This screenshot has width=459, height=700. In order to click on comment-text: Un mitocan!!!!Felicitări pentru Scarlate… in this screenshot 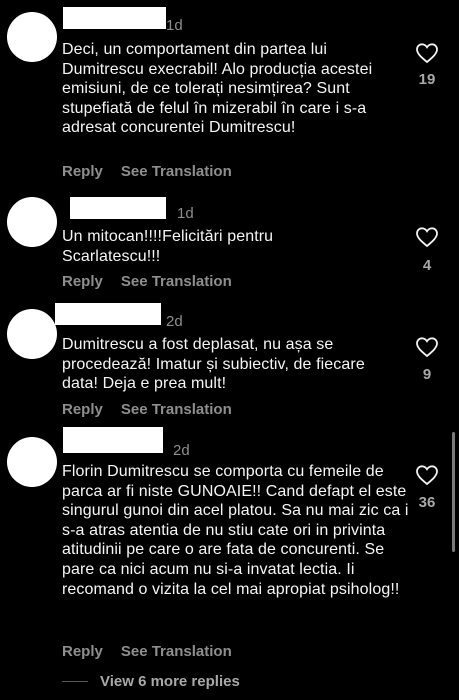, I will do `click(168, 246)`.